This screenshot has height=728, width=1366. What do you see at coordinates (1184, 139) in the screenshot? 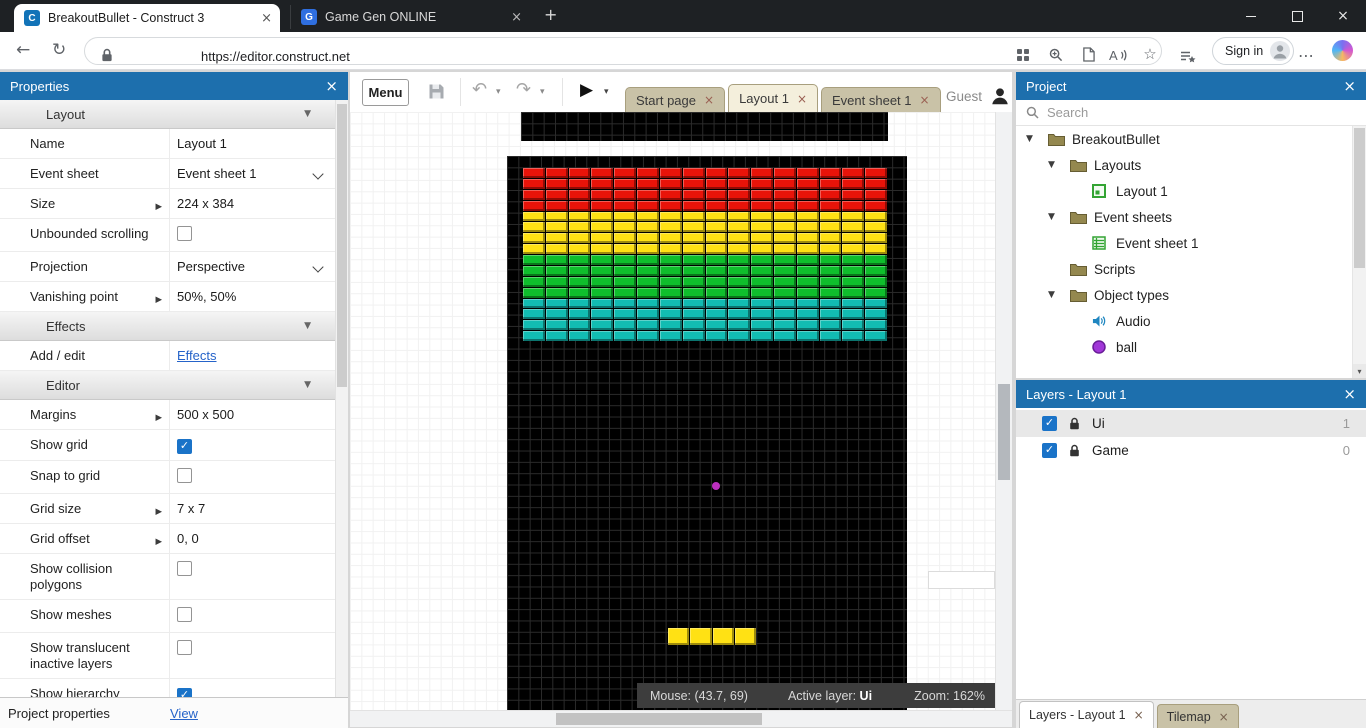
I see `tree-item-breakoutbullet: ▼ BreakoutBullet` at bounding box center [1184, 139].